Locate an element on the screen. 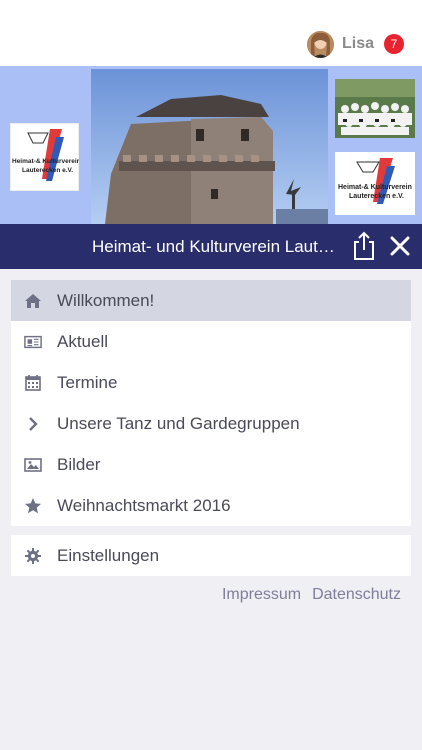 The image size is (422, 750). impressum-link: Impressum is located at coordinates (261, 595).